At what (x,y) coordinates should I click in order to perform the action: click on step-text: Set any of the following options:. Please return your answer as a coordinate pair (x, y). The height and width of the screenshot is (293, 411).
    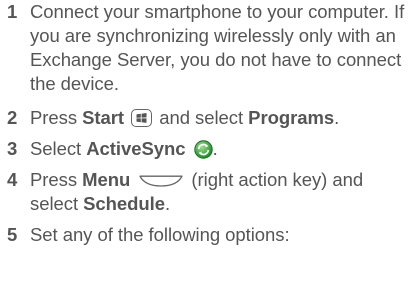
    Looking at the image, I should click on (160, 234).